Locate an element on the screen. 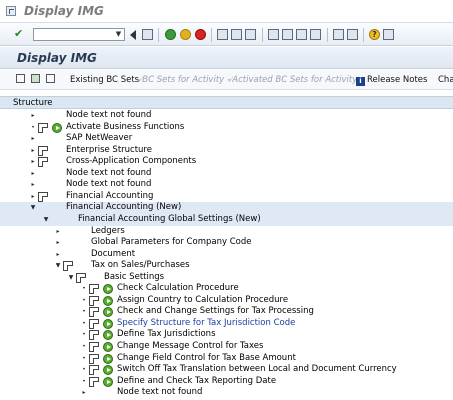 This screenshot has height=400, width=453. change-log-button: Cha is located at coordinates (445, 80).